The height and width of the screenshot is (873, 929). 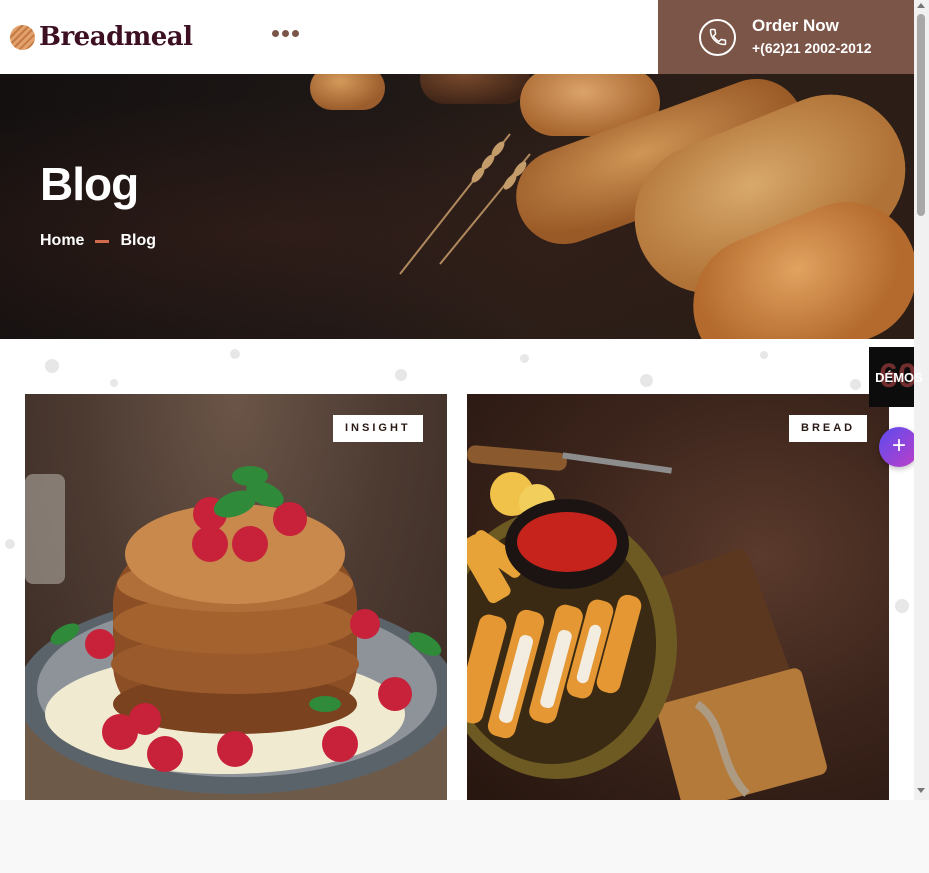 I want to click on page-title: Blog, so click(x=89, y=184).